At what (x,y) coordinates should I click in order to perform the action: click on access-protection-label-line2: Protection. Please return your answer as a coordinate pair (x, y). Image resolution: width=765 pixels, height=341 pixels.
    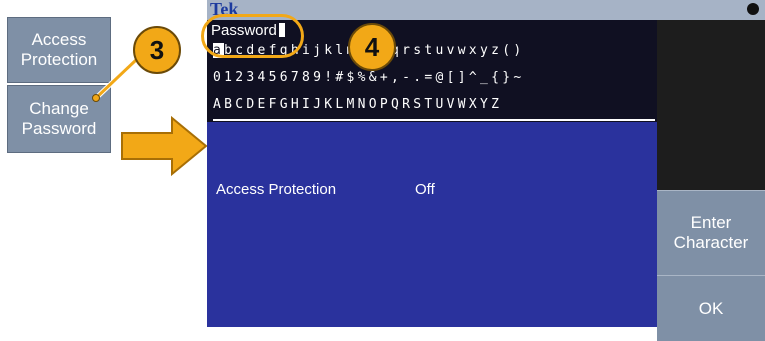
    Looking at the image, I should click on (59, 59).